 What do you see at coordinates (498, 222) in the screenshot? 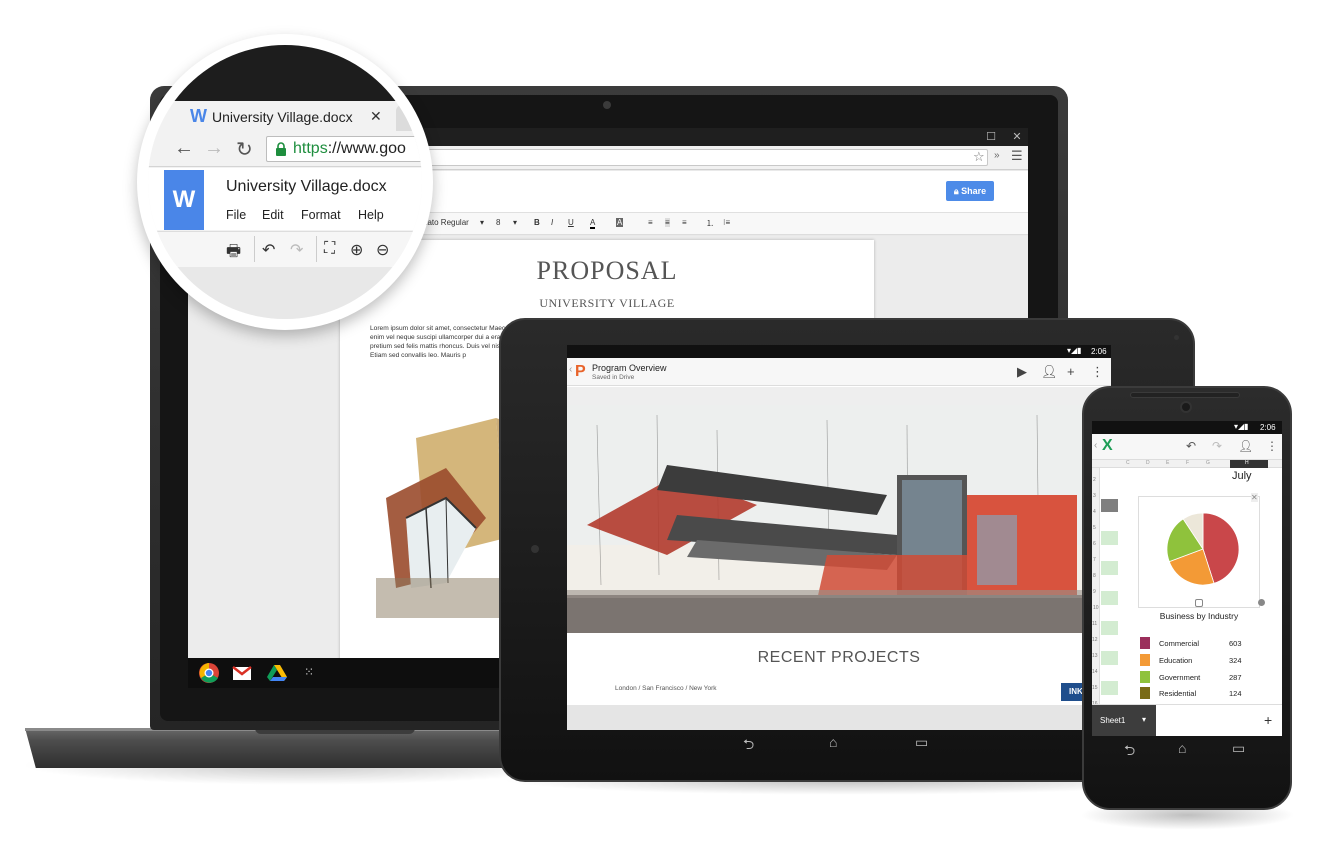
I see `font-size-select: 8` at bounding box center [498, 222].